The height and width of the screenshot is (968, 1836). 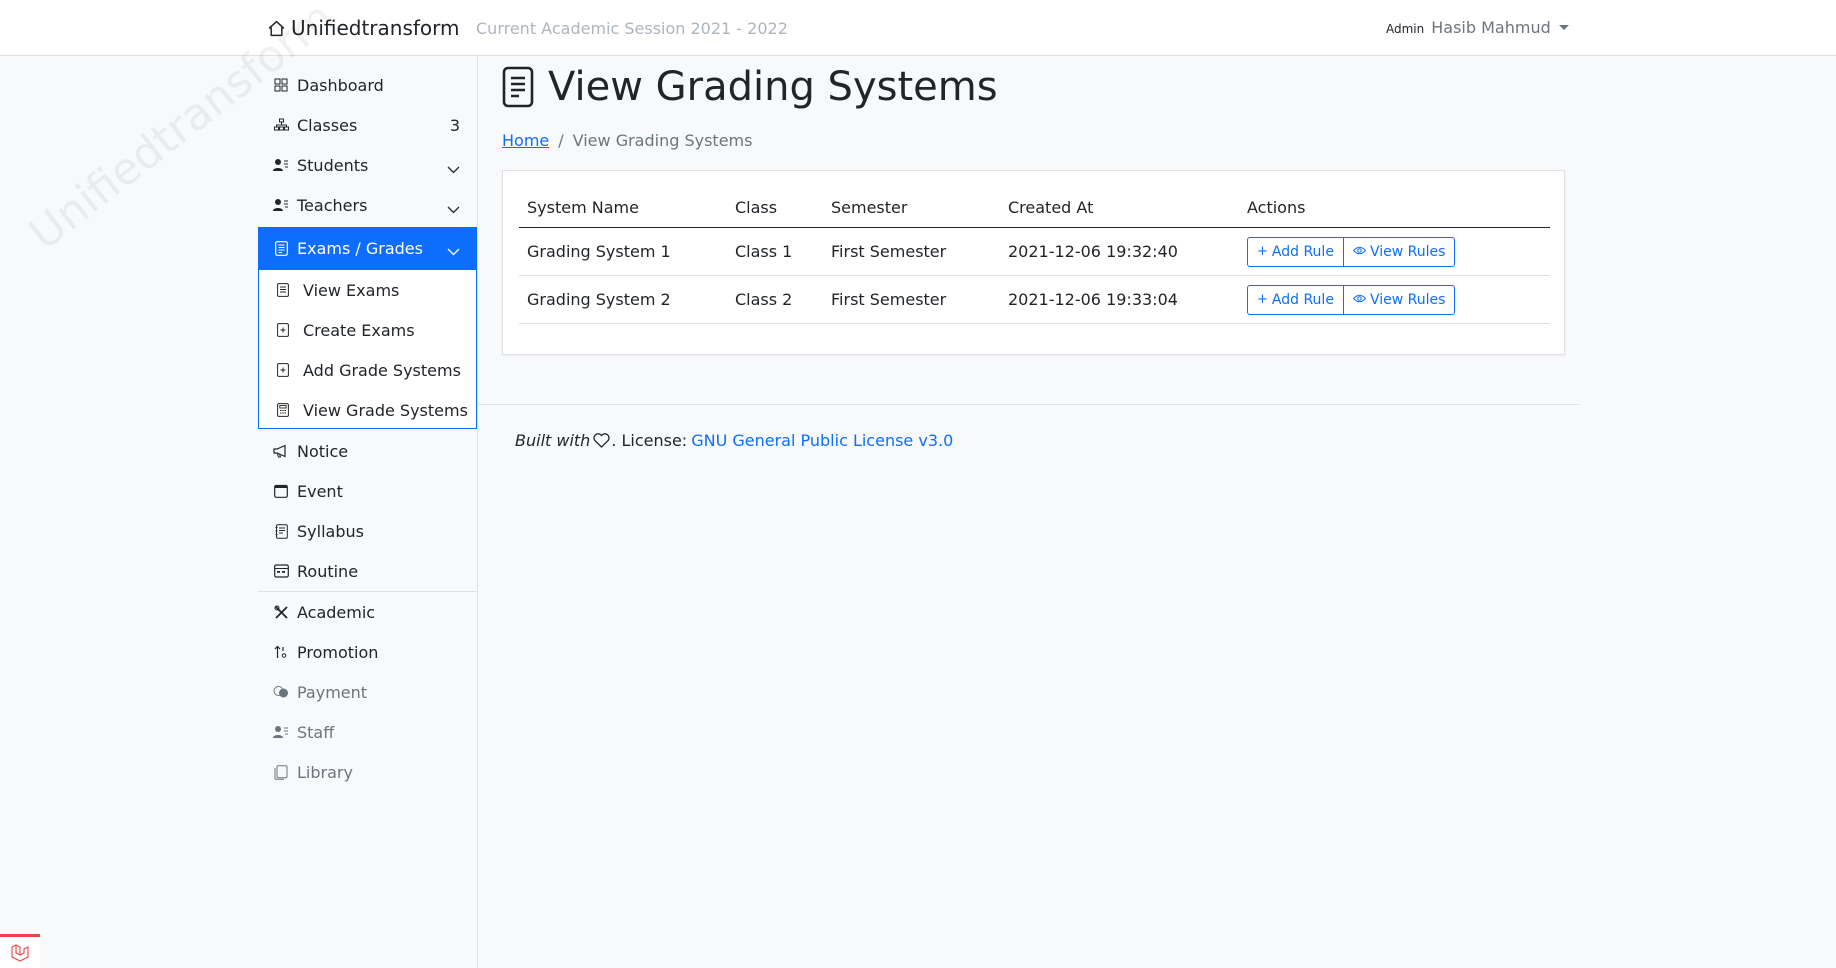 I want to click on heart-icon, so click(x=601, y=440).